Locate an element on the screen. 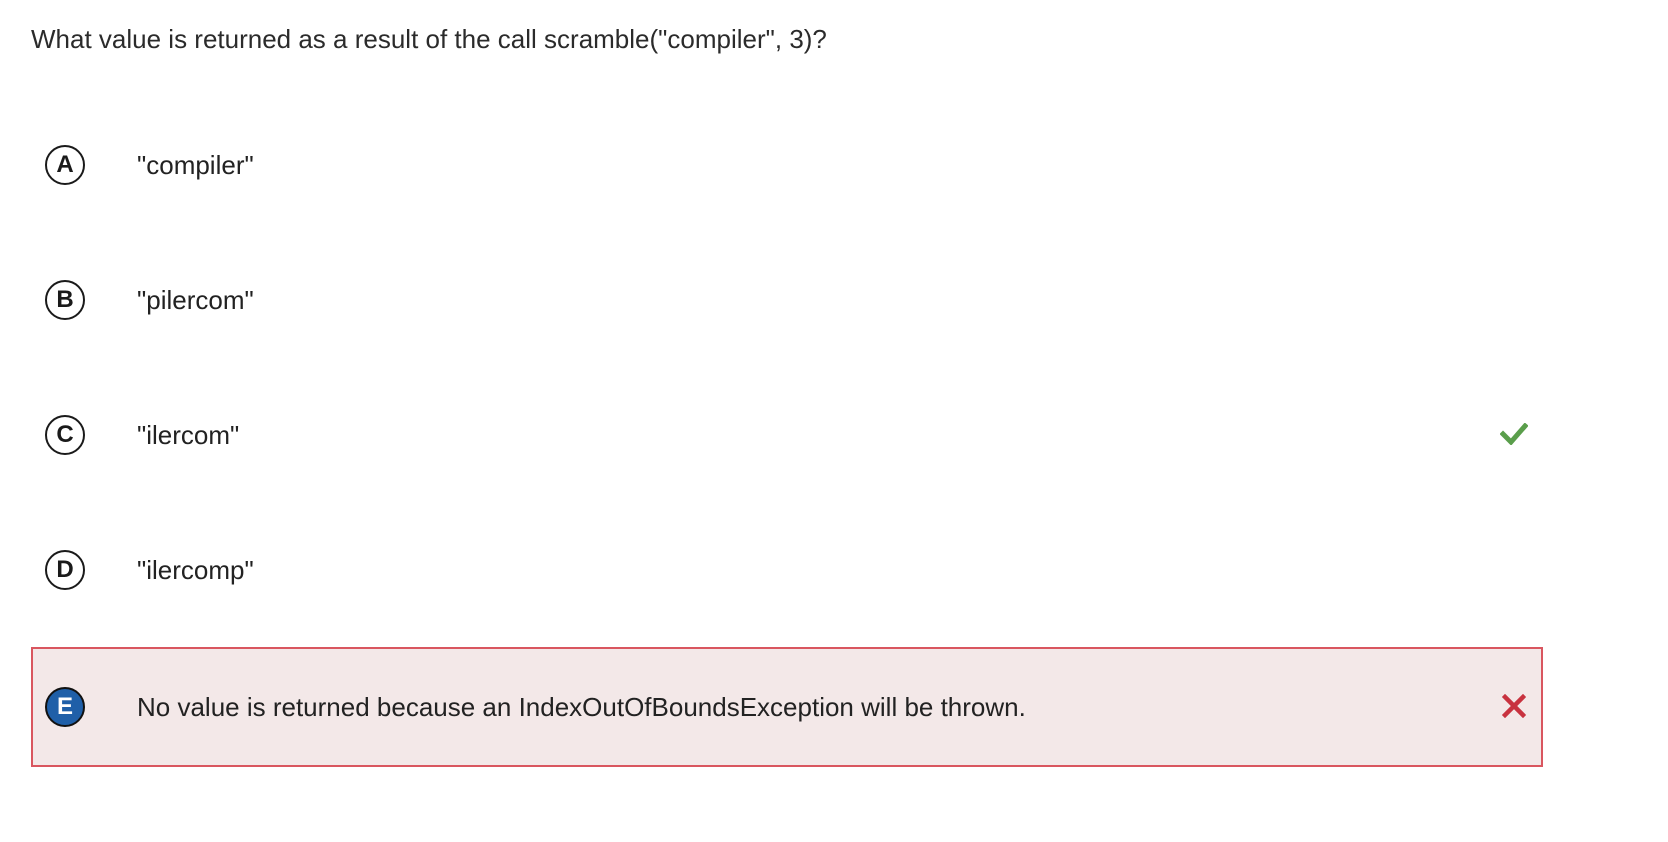 Image resolution: width=1668 pixels, height=842 pixels. answer-option-c: C "ilercom" is located at coordinates (787, 435).